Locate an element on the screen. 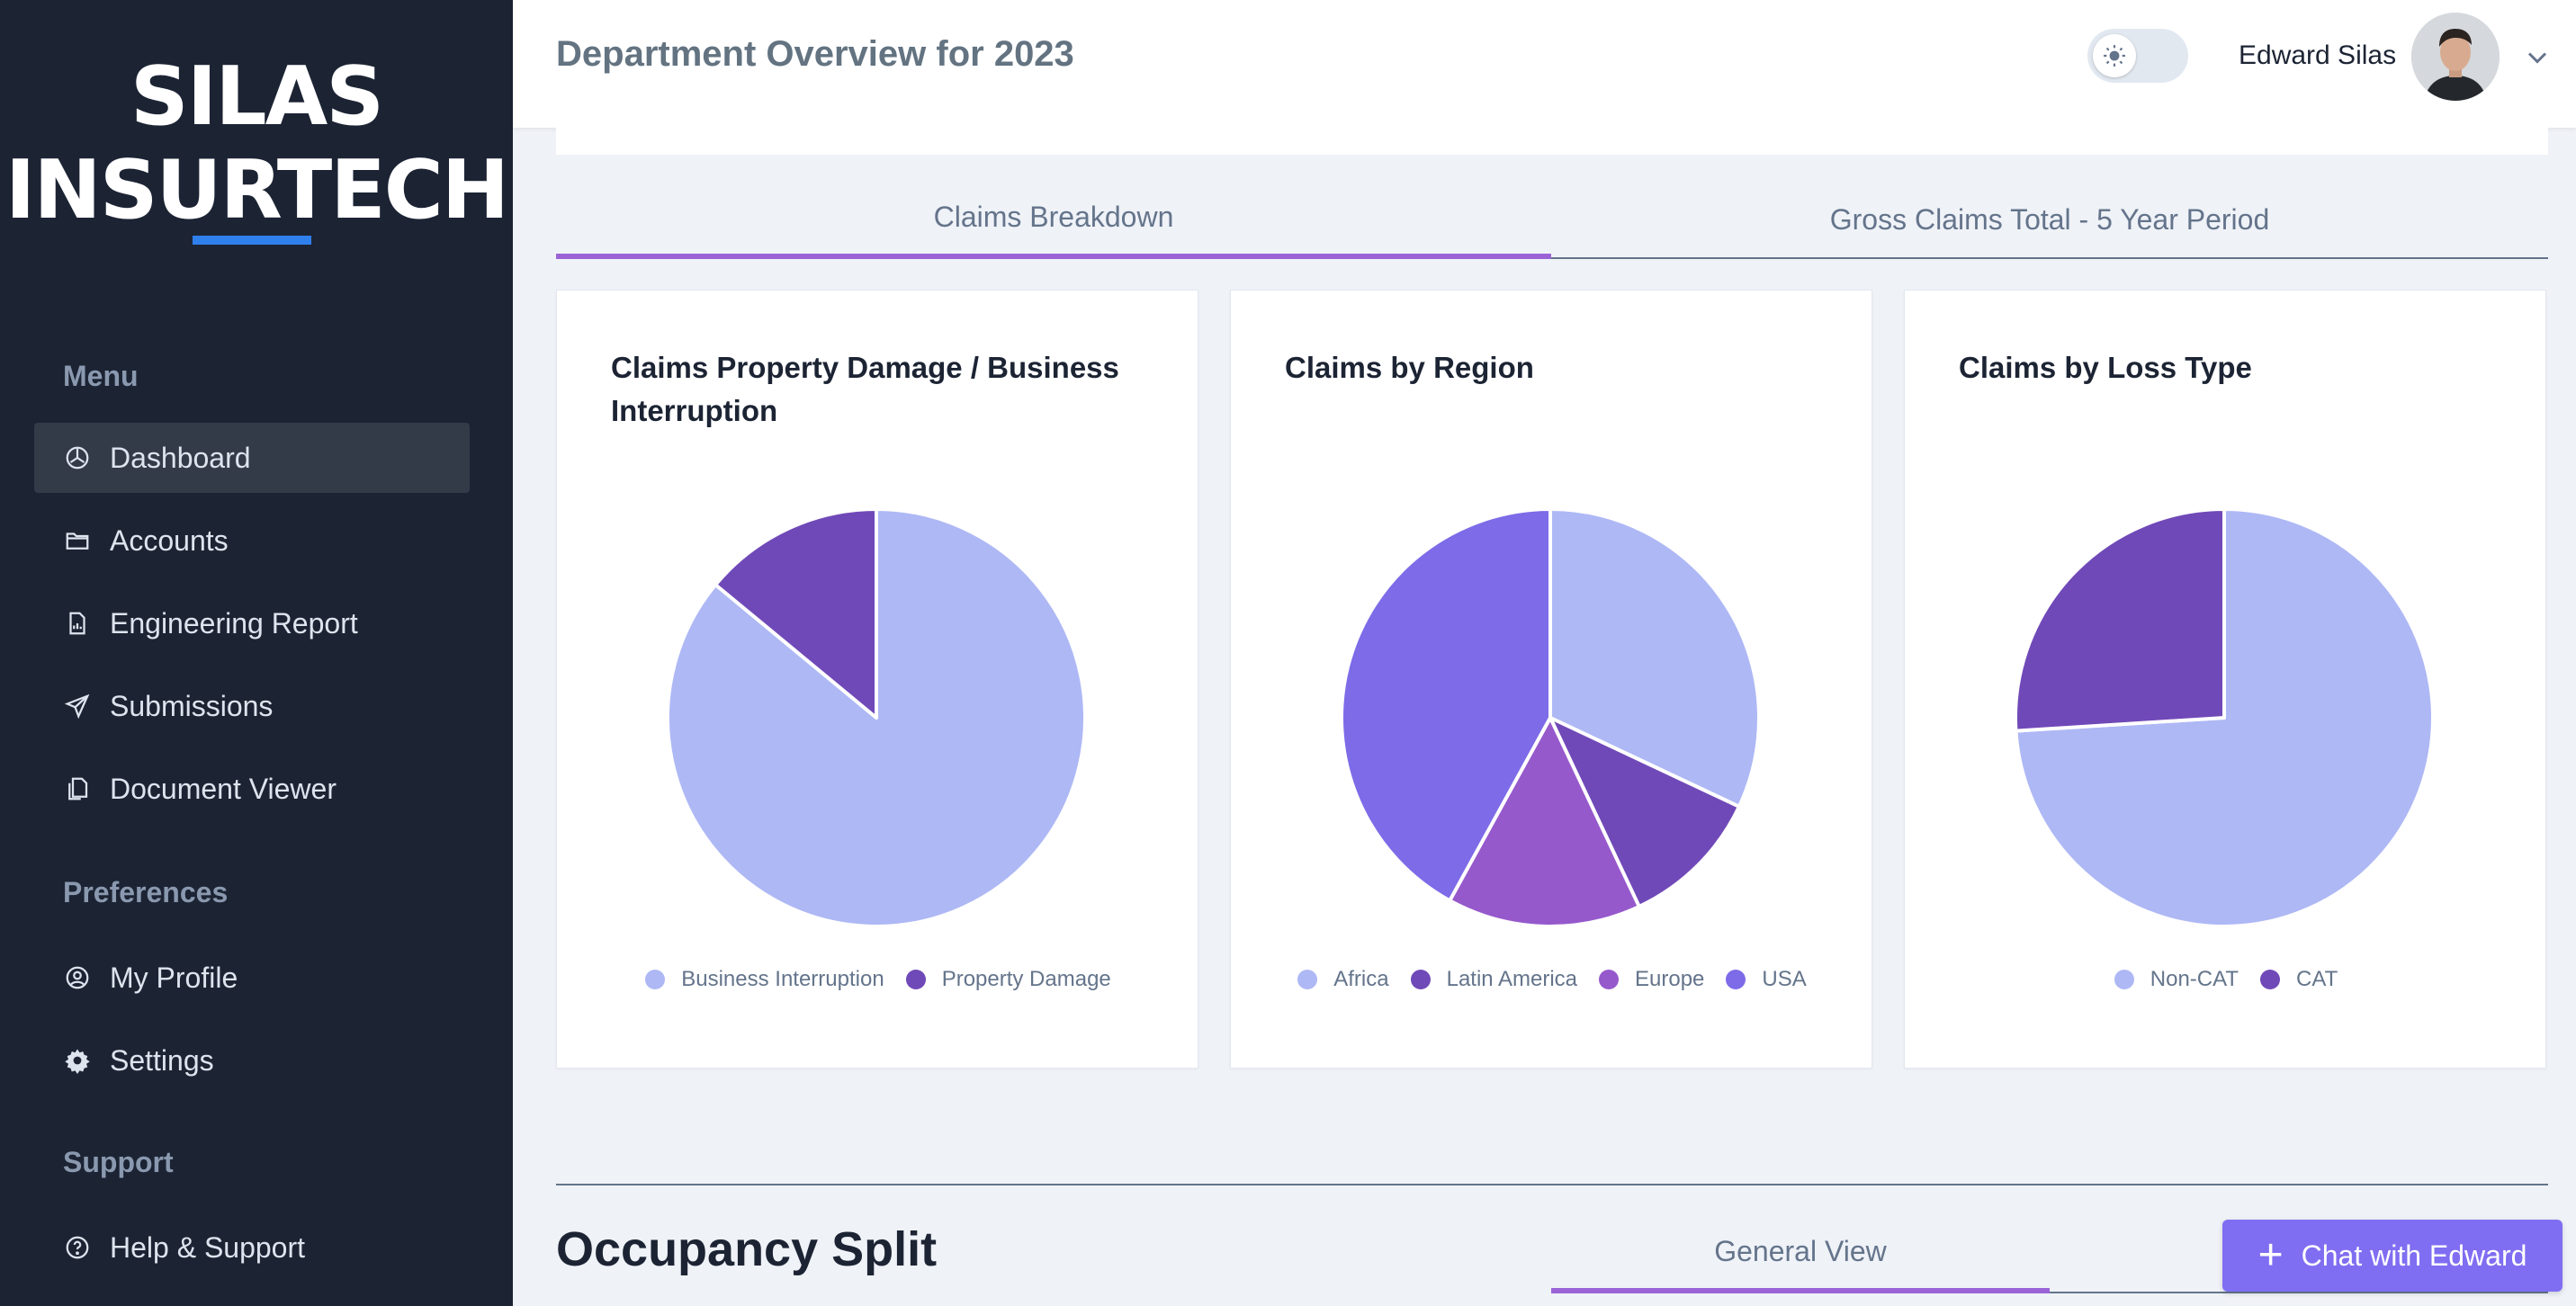 The image size is (2576, 1306). legend-item: Africa is located at coordinates (1343, 979).